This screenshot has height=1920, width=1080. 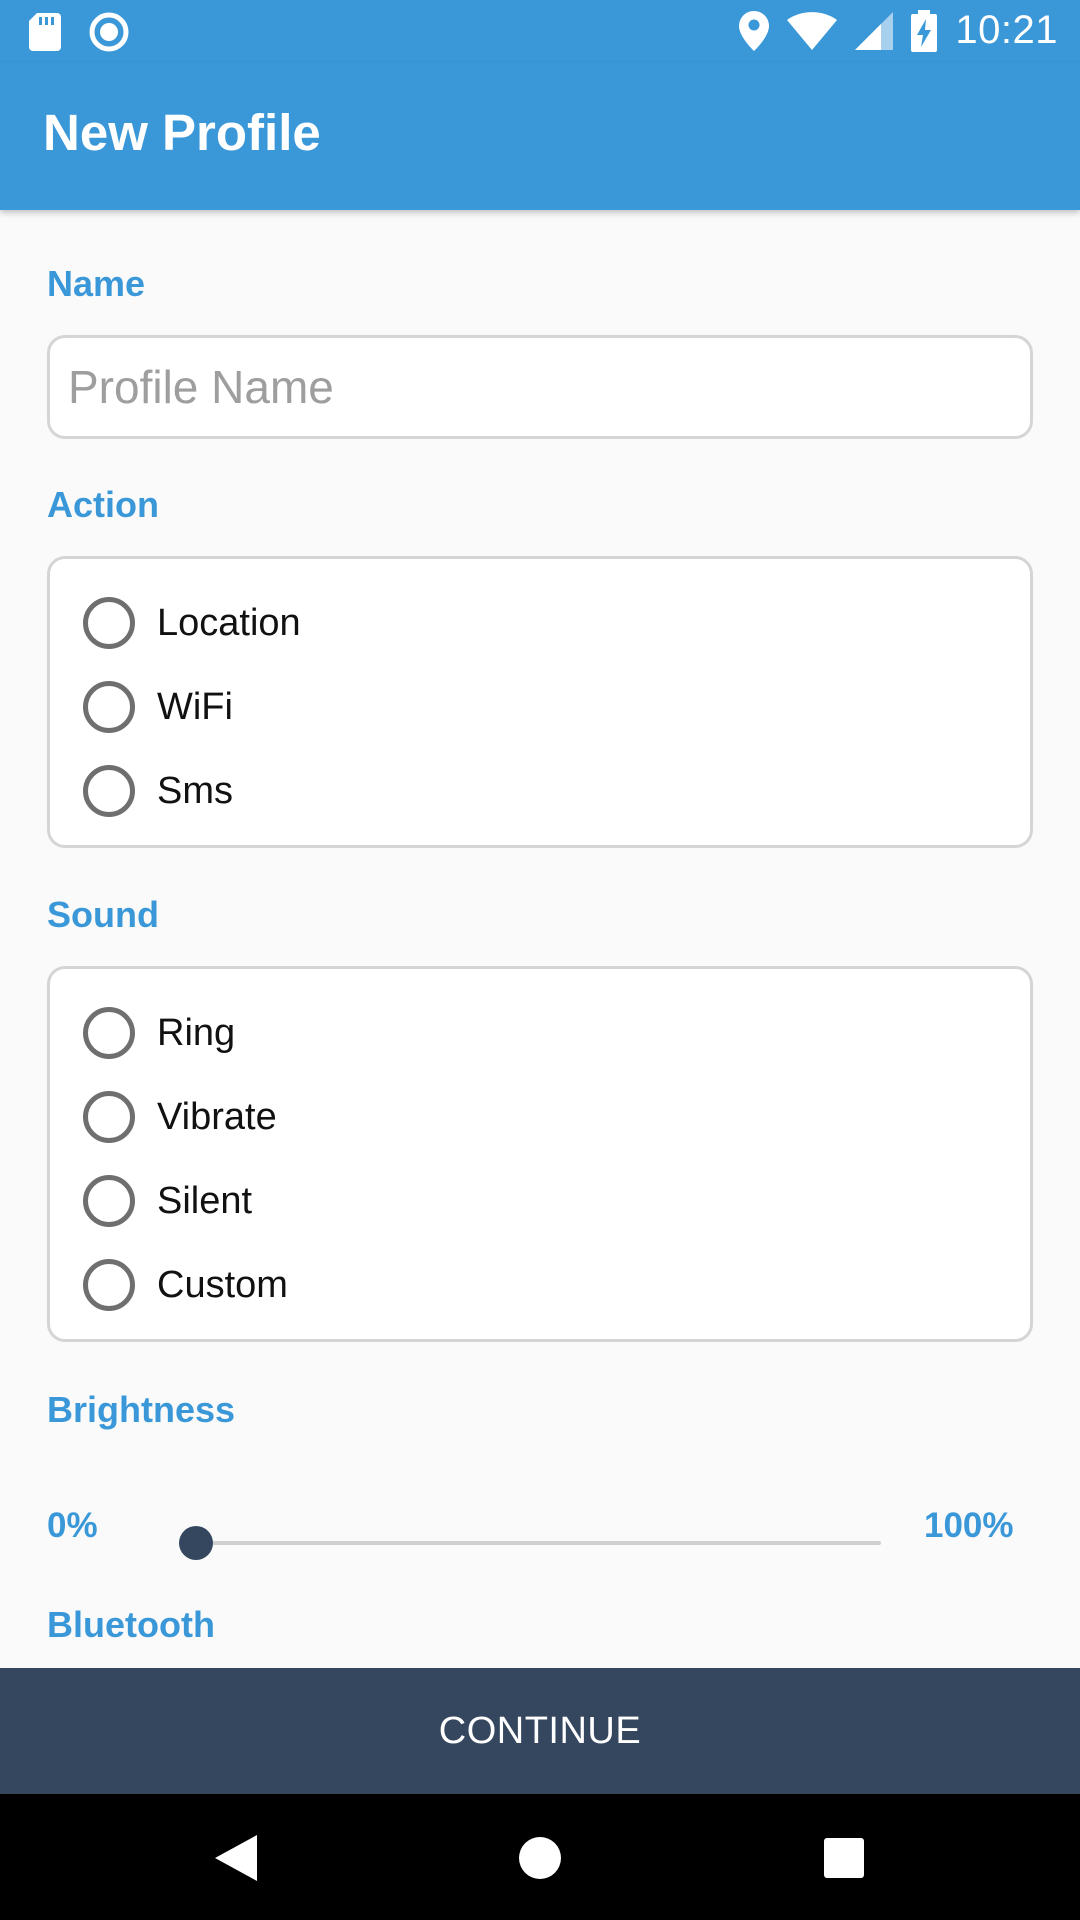 I want to click on radio-option-vibrate: Vibrate, so click(x=180, y=1117).